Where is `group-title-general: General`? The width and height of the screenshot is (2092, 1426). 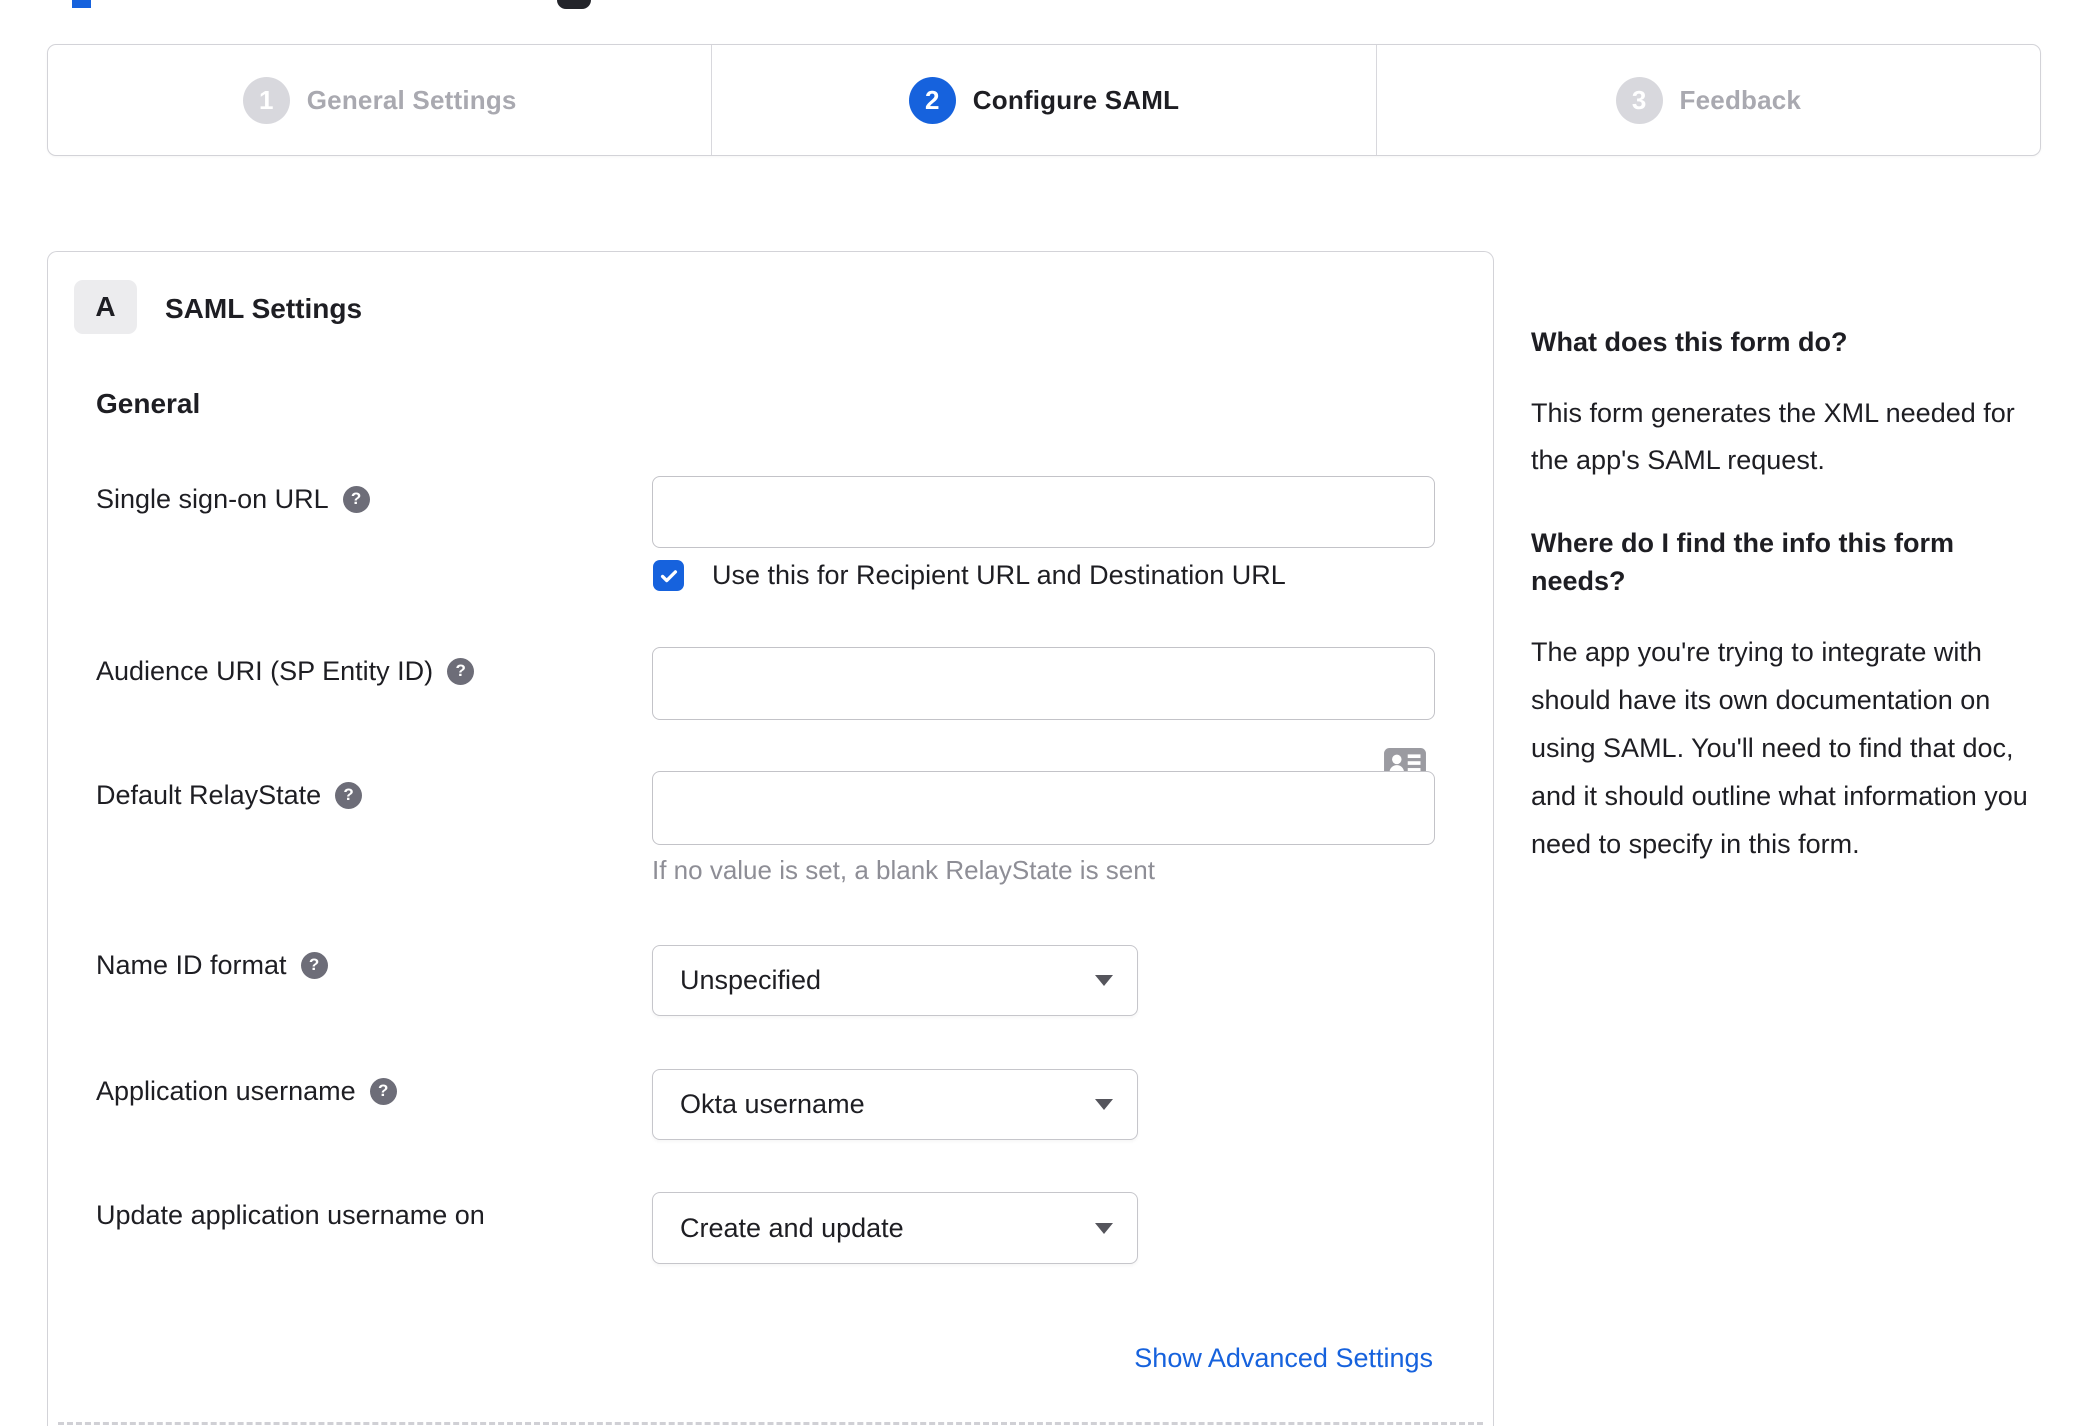
group-title-general: General is located at coordinates (148, 403).